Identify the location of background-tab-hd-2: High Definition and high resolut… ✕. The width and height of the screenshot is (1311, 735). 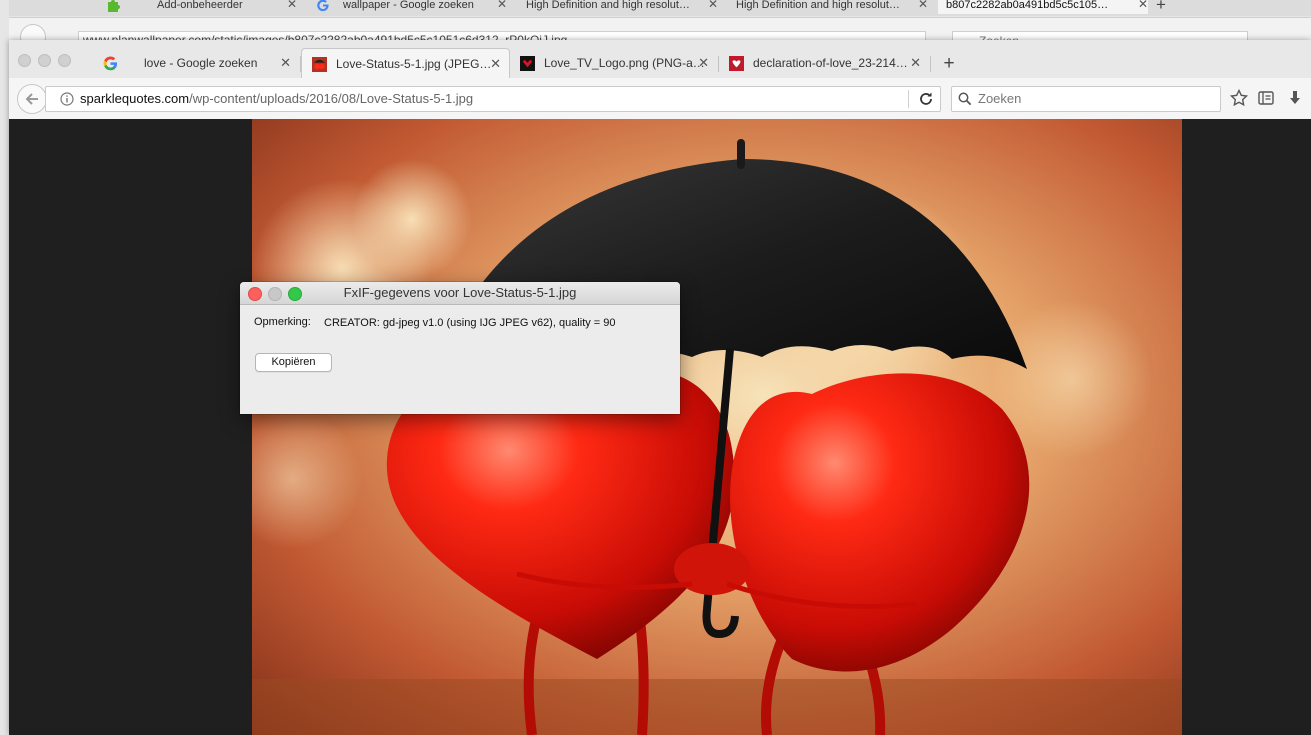
(832, 7).